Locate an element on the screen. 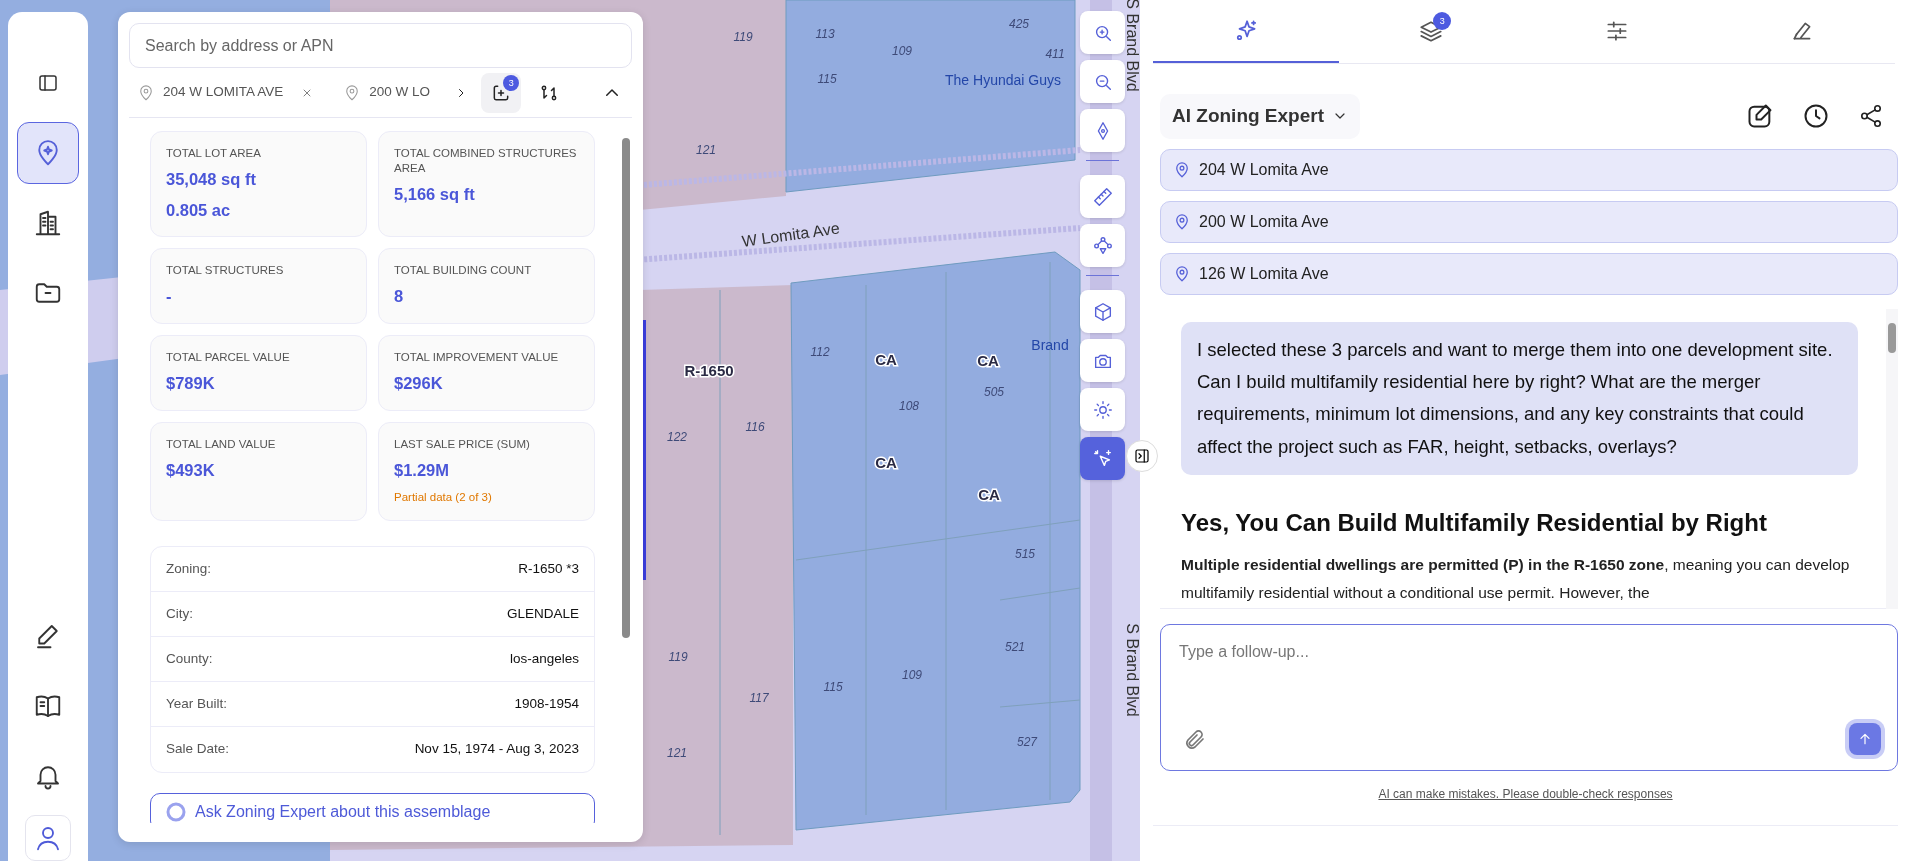 The height and width of the screenshot is (861, 1907). place-label: The Hyundai Guys is located at coordinates (1003, 79).